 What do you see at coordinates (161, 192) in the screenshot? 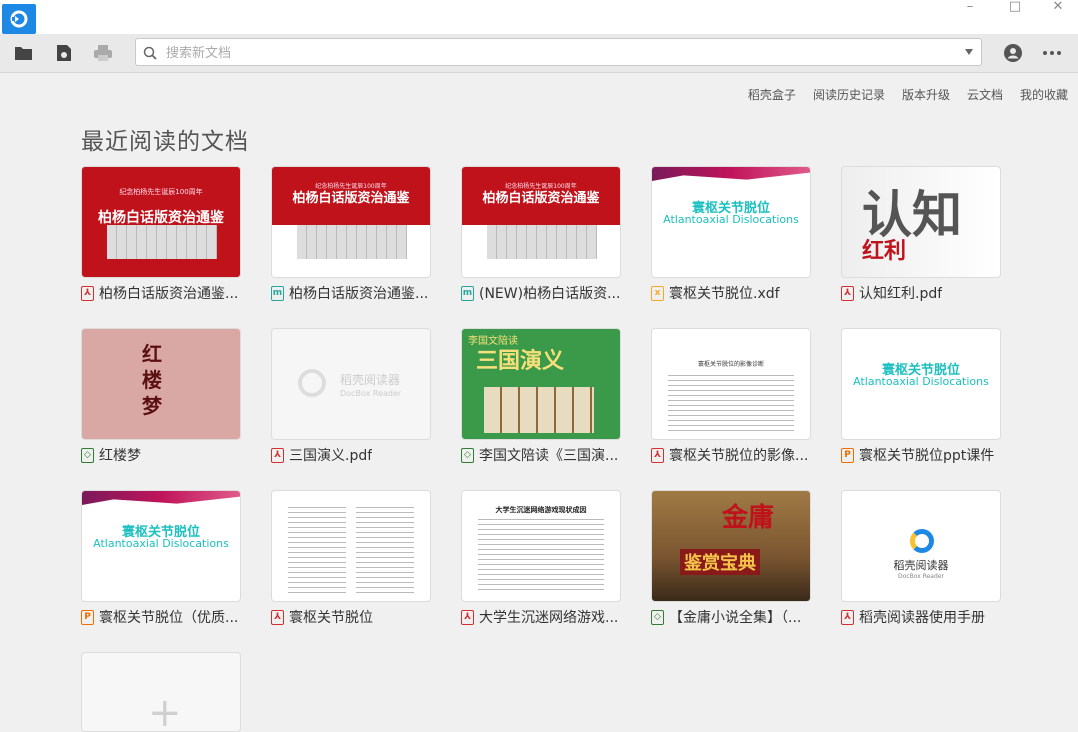
I see `thumb-subtitle: 纪念柏杨先生诞辰100周年` at bounding box center [161, 192].